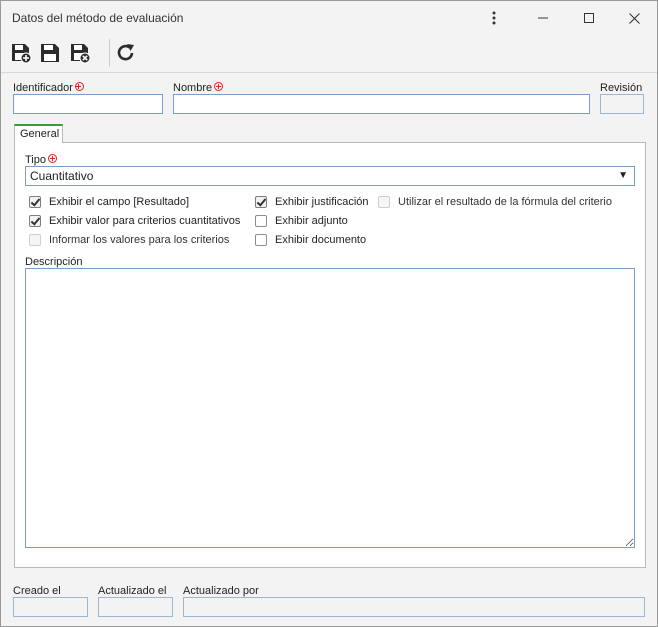 This screenshot has height=627, width=658. I want to click on nombre-input, so click(381, 104).